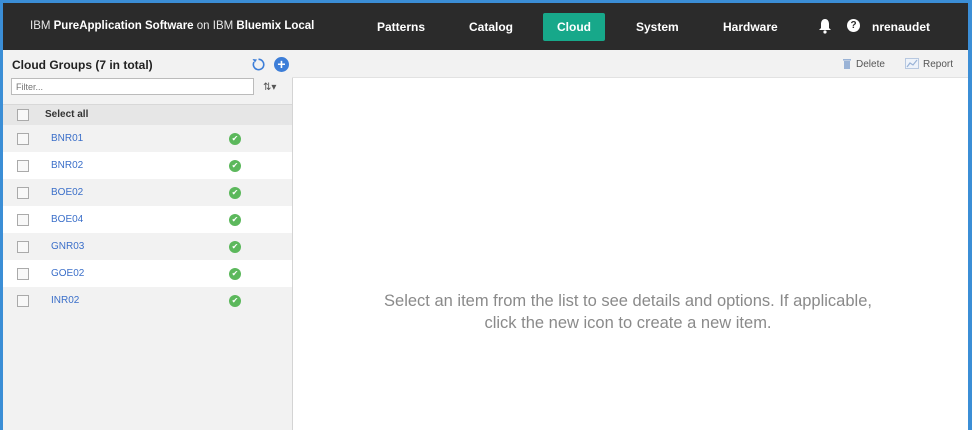  Describe the element at coordinates (870, 64) in the screenshot. I see `delete-label: Delete` at that location.